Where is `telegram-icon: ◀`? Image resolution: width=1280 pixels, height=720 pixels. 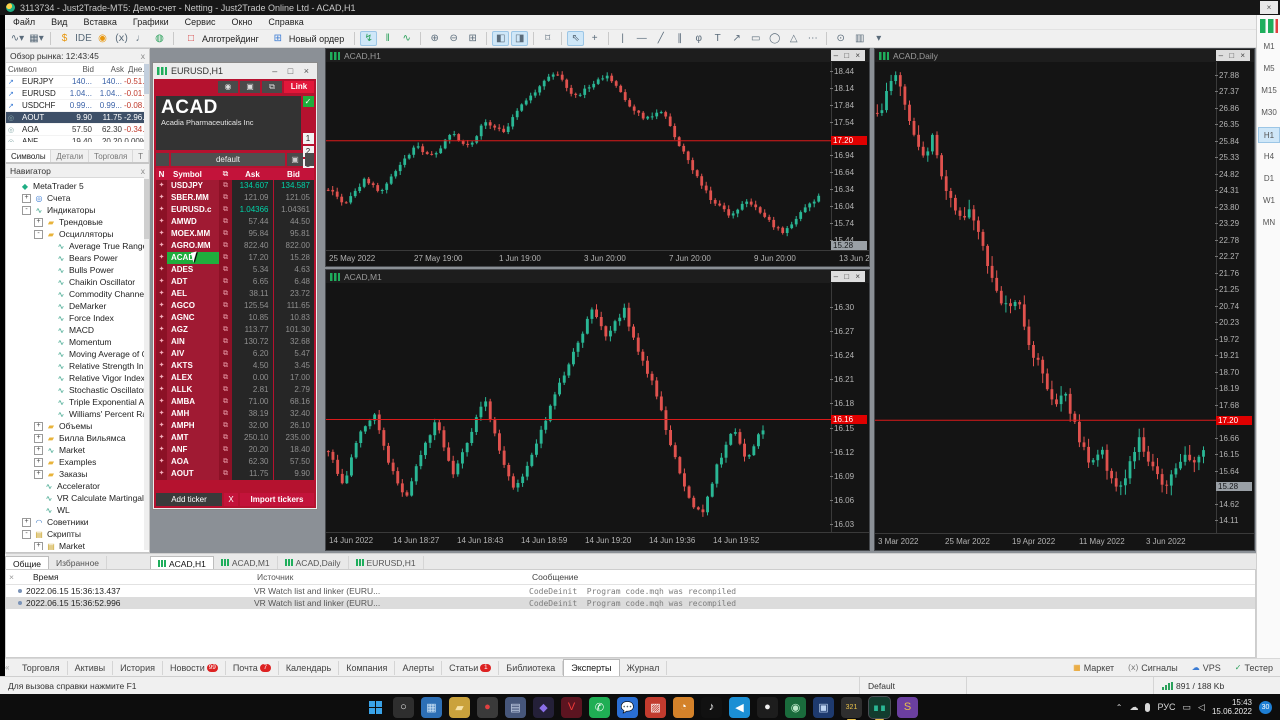
telegram-icon: ◀ is located at coordinates (739, 707).